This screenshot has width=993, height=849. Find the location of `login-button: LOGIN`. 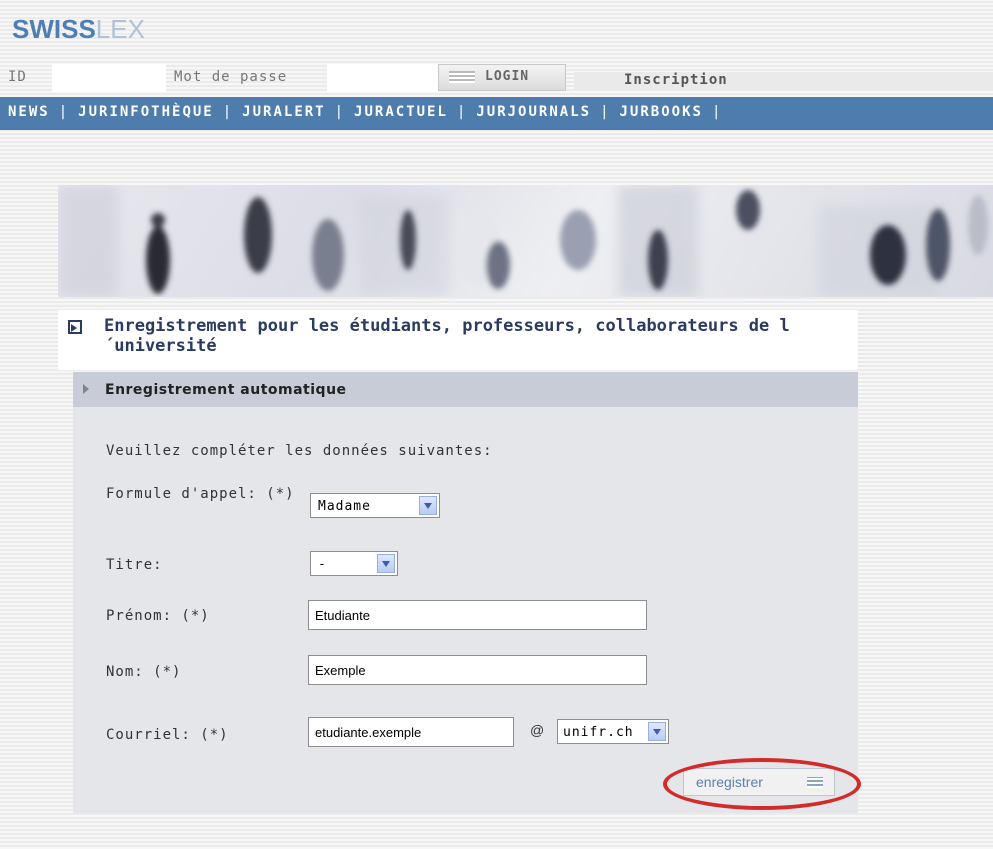

login-button: LOGIN is located at coordinates (502, 77).